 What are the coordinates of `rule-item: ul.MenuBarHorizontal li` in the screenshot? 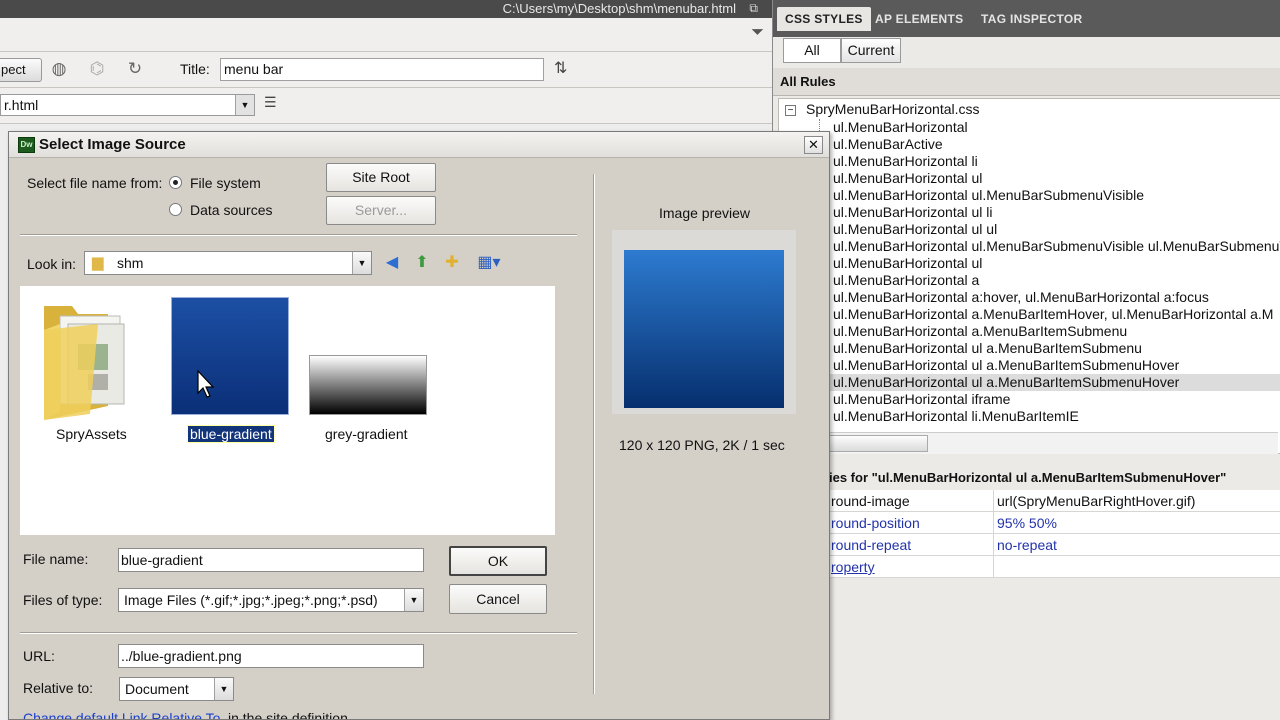 It's located at (905, 161).